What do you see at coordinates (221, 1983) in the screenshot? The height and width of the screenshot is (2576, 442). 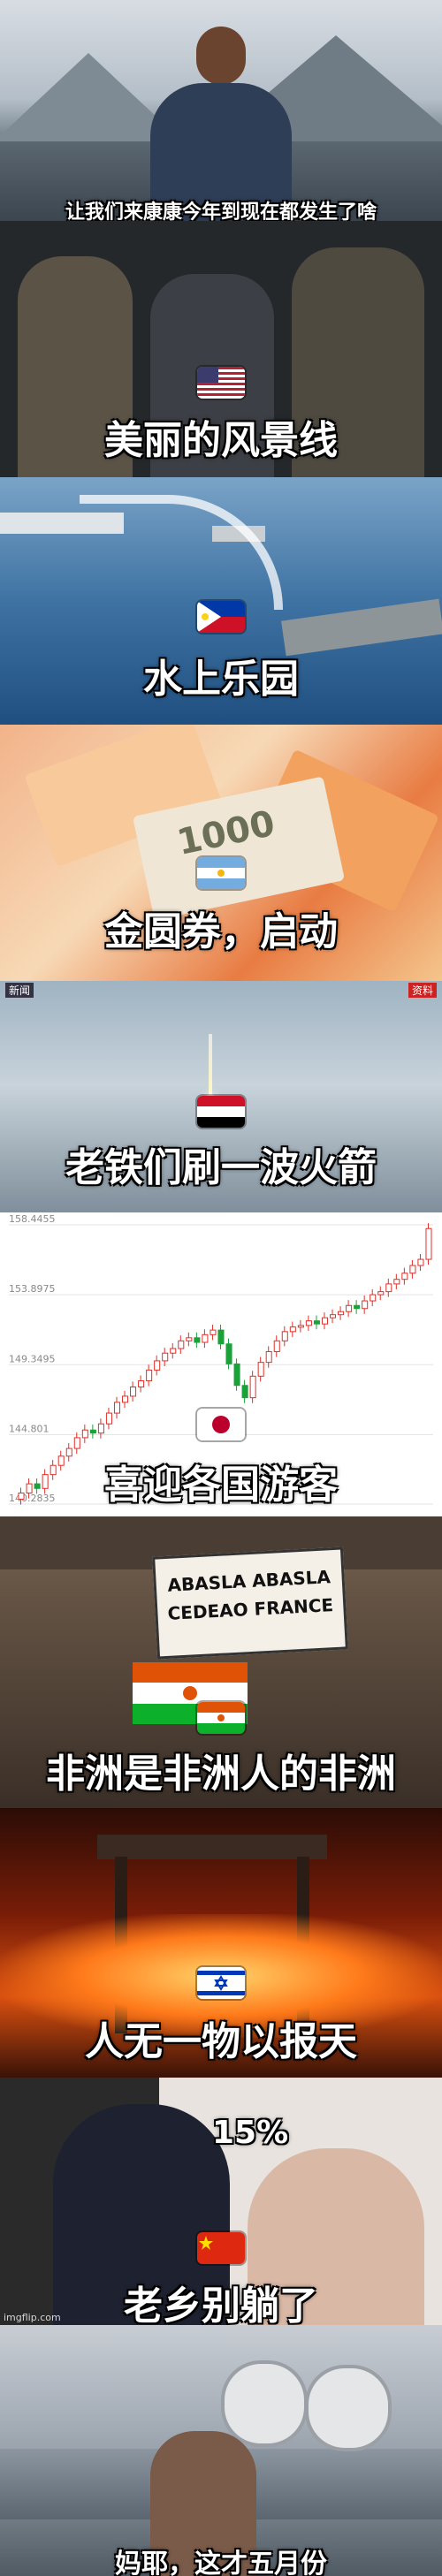 I see `israel-flag-icon` at bounding box center [221, 1983].